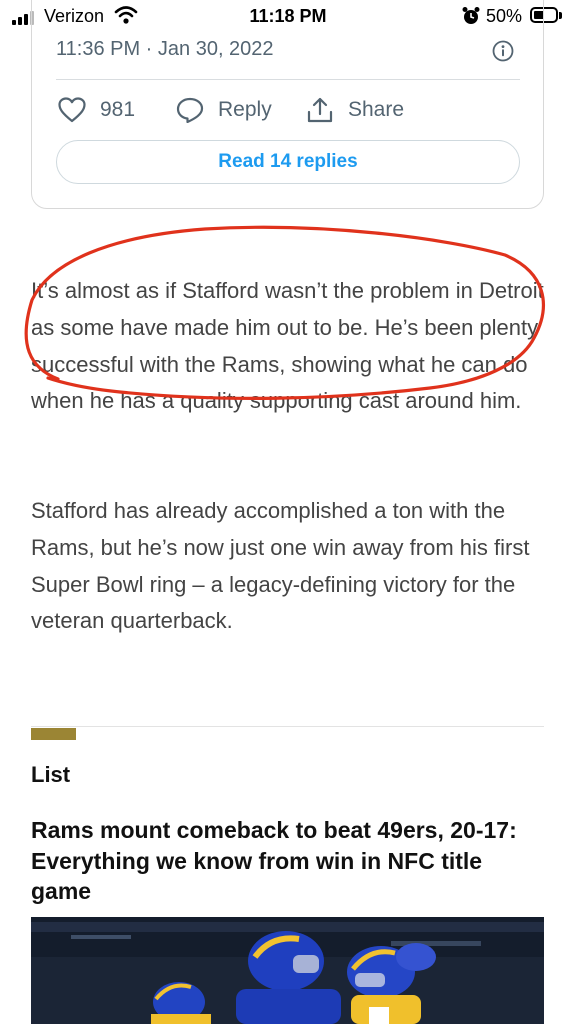 Image resolution: width=576 pixels, height=1024 pixels. What do you see at coordinates (165, 49) in the screenshot?
I see `tweet-timestamp: 11:36 PM · Jan 30, 2022` at bounding box center [165, 49].